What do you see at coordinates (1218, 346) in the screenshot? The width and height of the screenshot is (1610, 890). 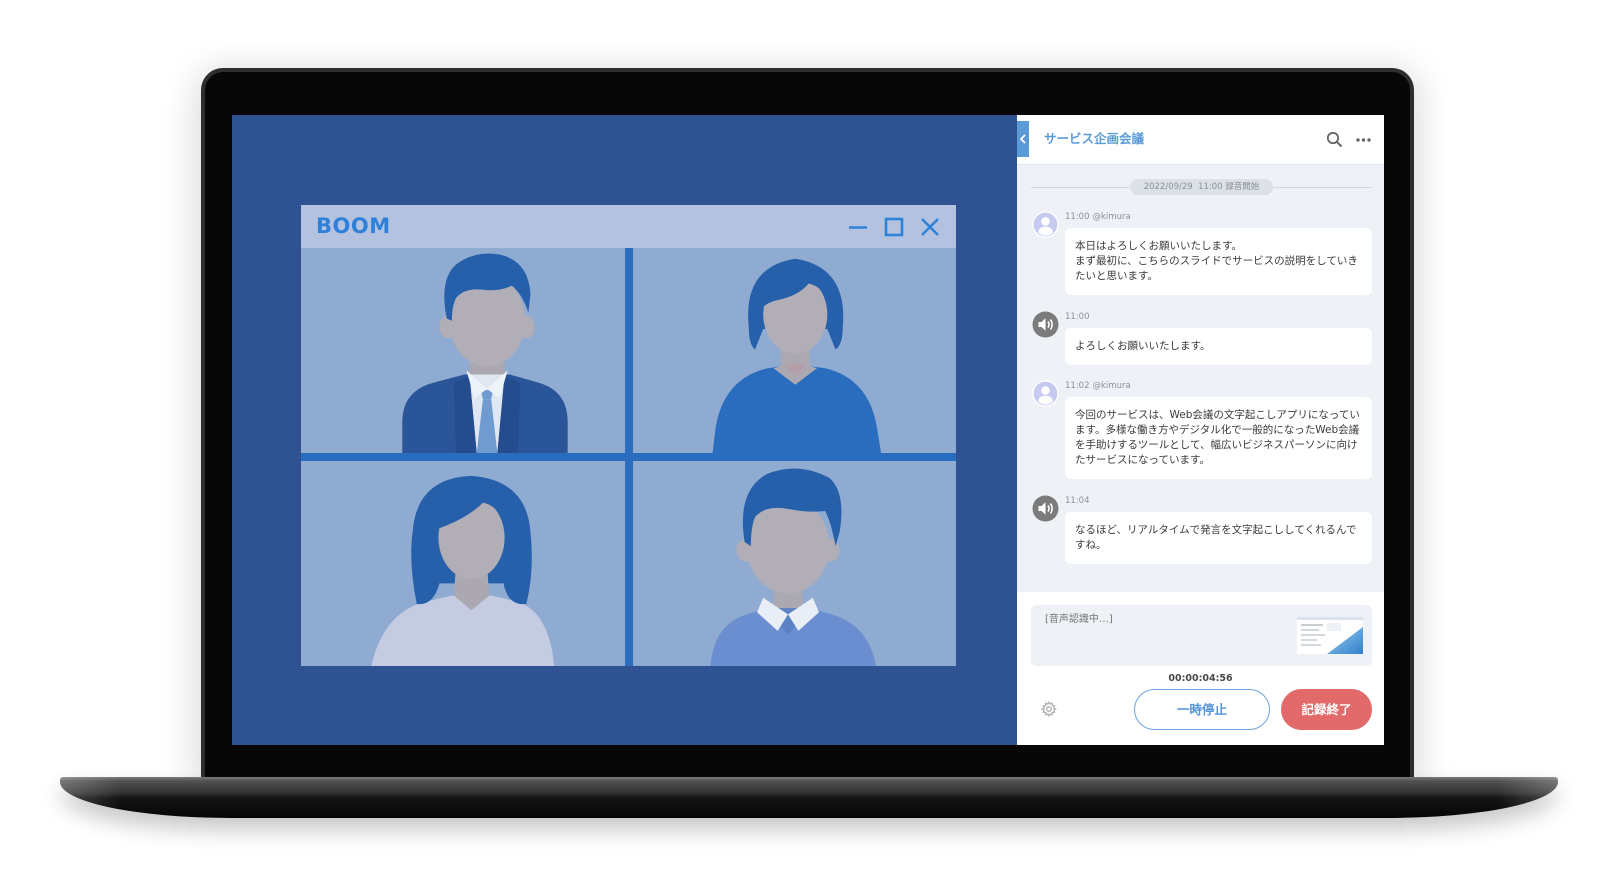 I see `message-bubble: よろしくお願いいたします。` at bounding box center [1218, 346].